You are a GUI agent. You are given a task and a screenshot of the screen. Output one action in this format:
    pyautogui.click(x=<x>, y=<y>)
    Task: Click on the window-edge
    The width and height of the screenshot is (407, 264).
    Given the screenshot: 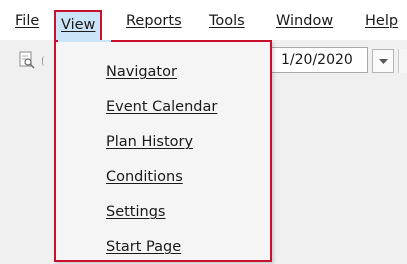 What is the action you would take?
    pyautogui.click(x=402, y=61)
    